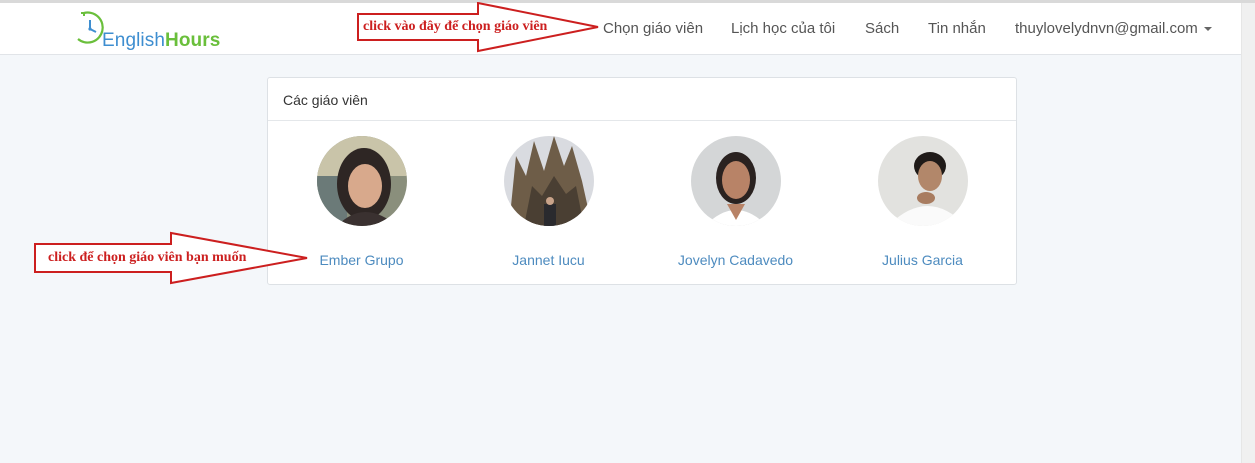 This screenshot has width=1255, height=463. What do you see at coordinates (653, 28) in the screenshot?
I see `nav-choose-teacher: Chọn giáo viên` at bounding box center [653, 28].